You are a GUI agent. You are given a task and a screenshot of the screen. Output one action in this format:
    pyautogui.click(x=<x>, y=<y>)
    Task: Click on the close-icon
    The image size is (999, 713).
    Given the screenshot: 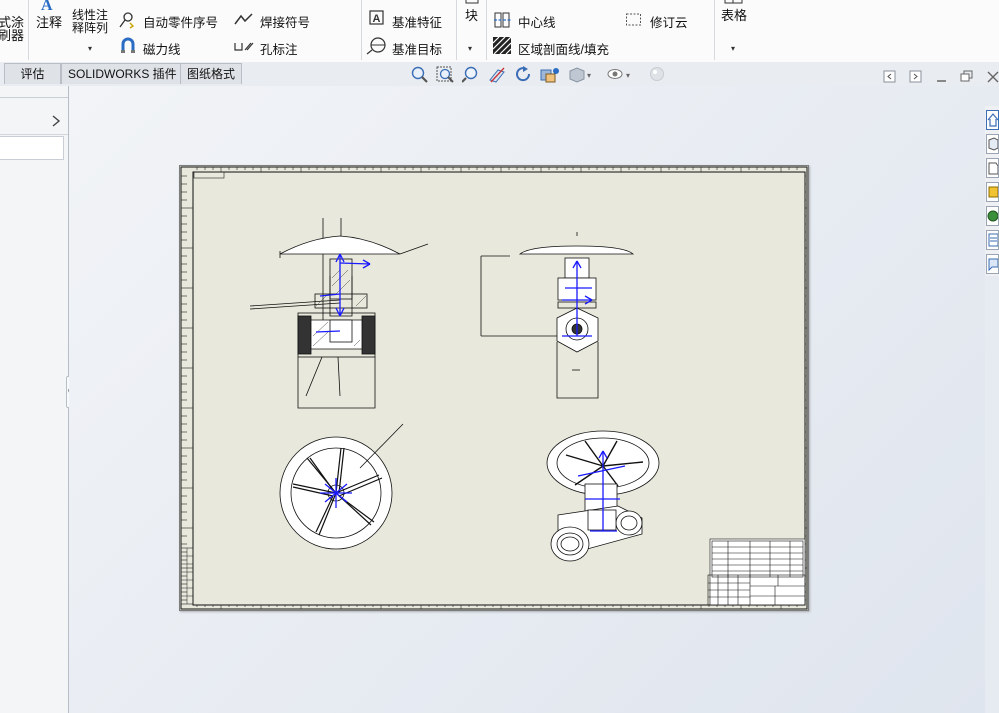 What is the action you would take?
    pyautogui.click(x=992, y=77)
    